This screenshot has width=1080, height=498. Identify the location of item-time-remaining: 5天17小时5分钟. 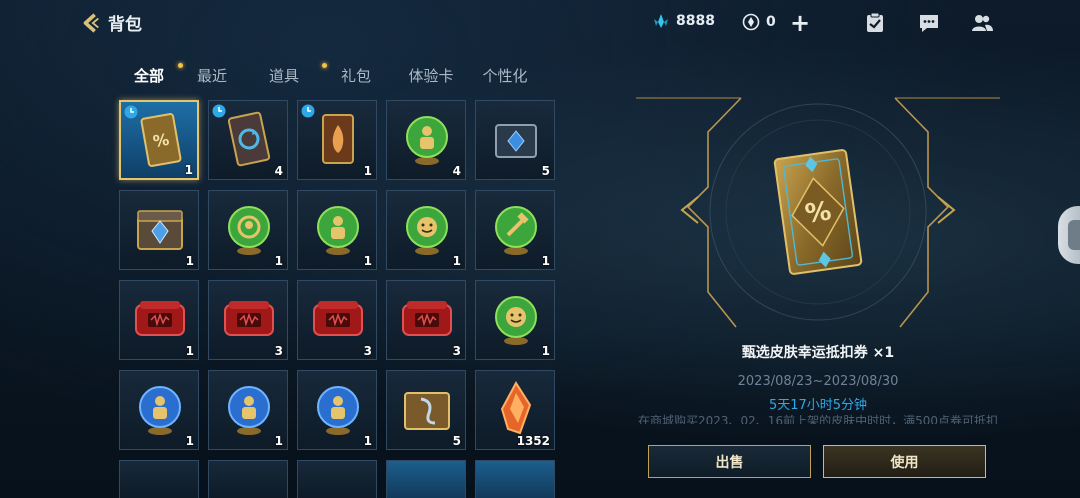
(818, 405).